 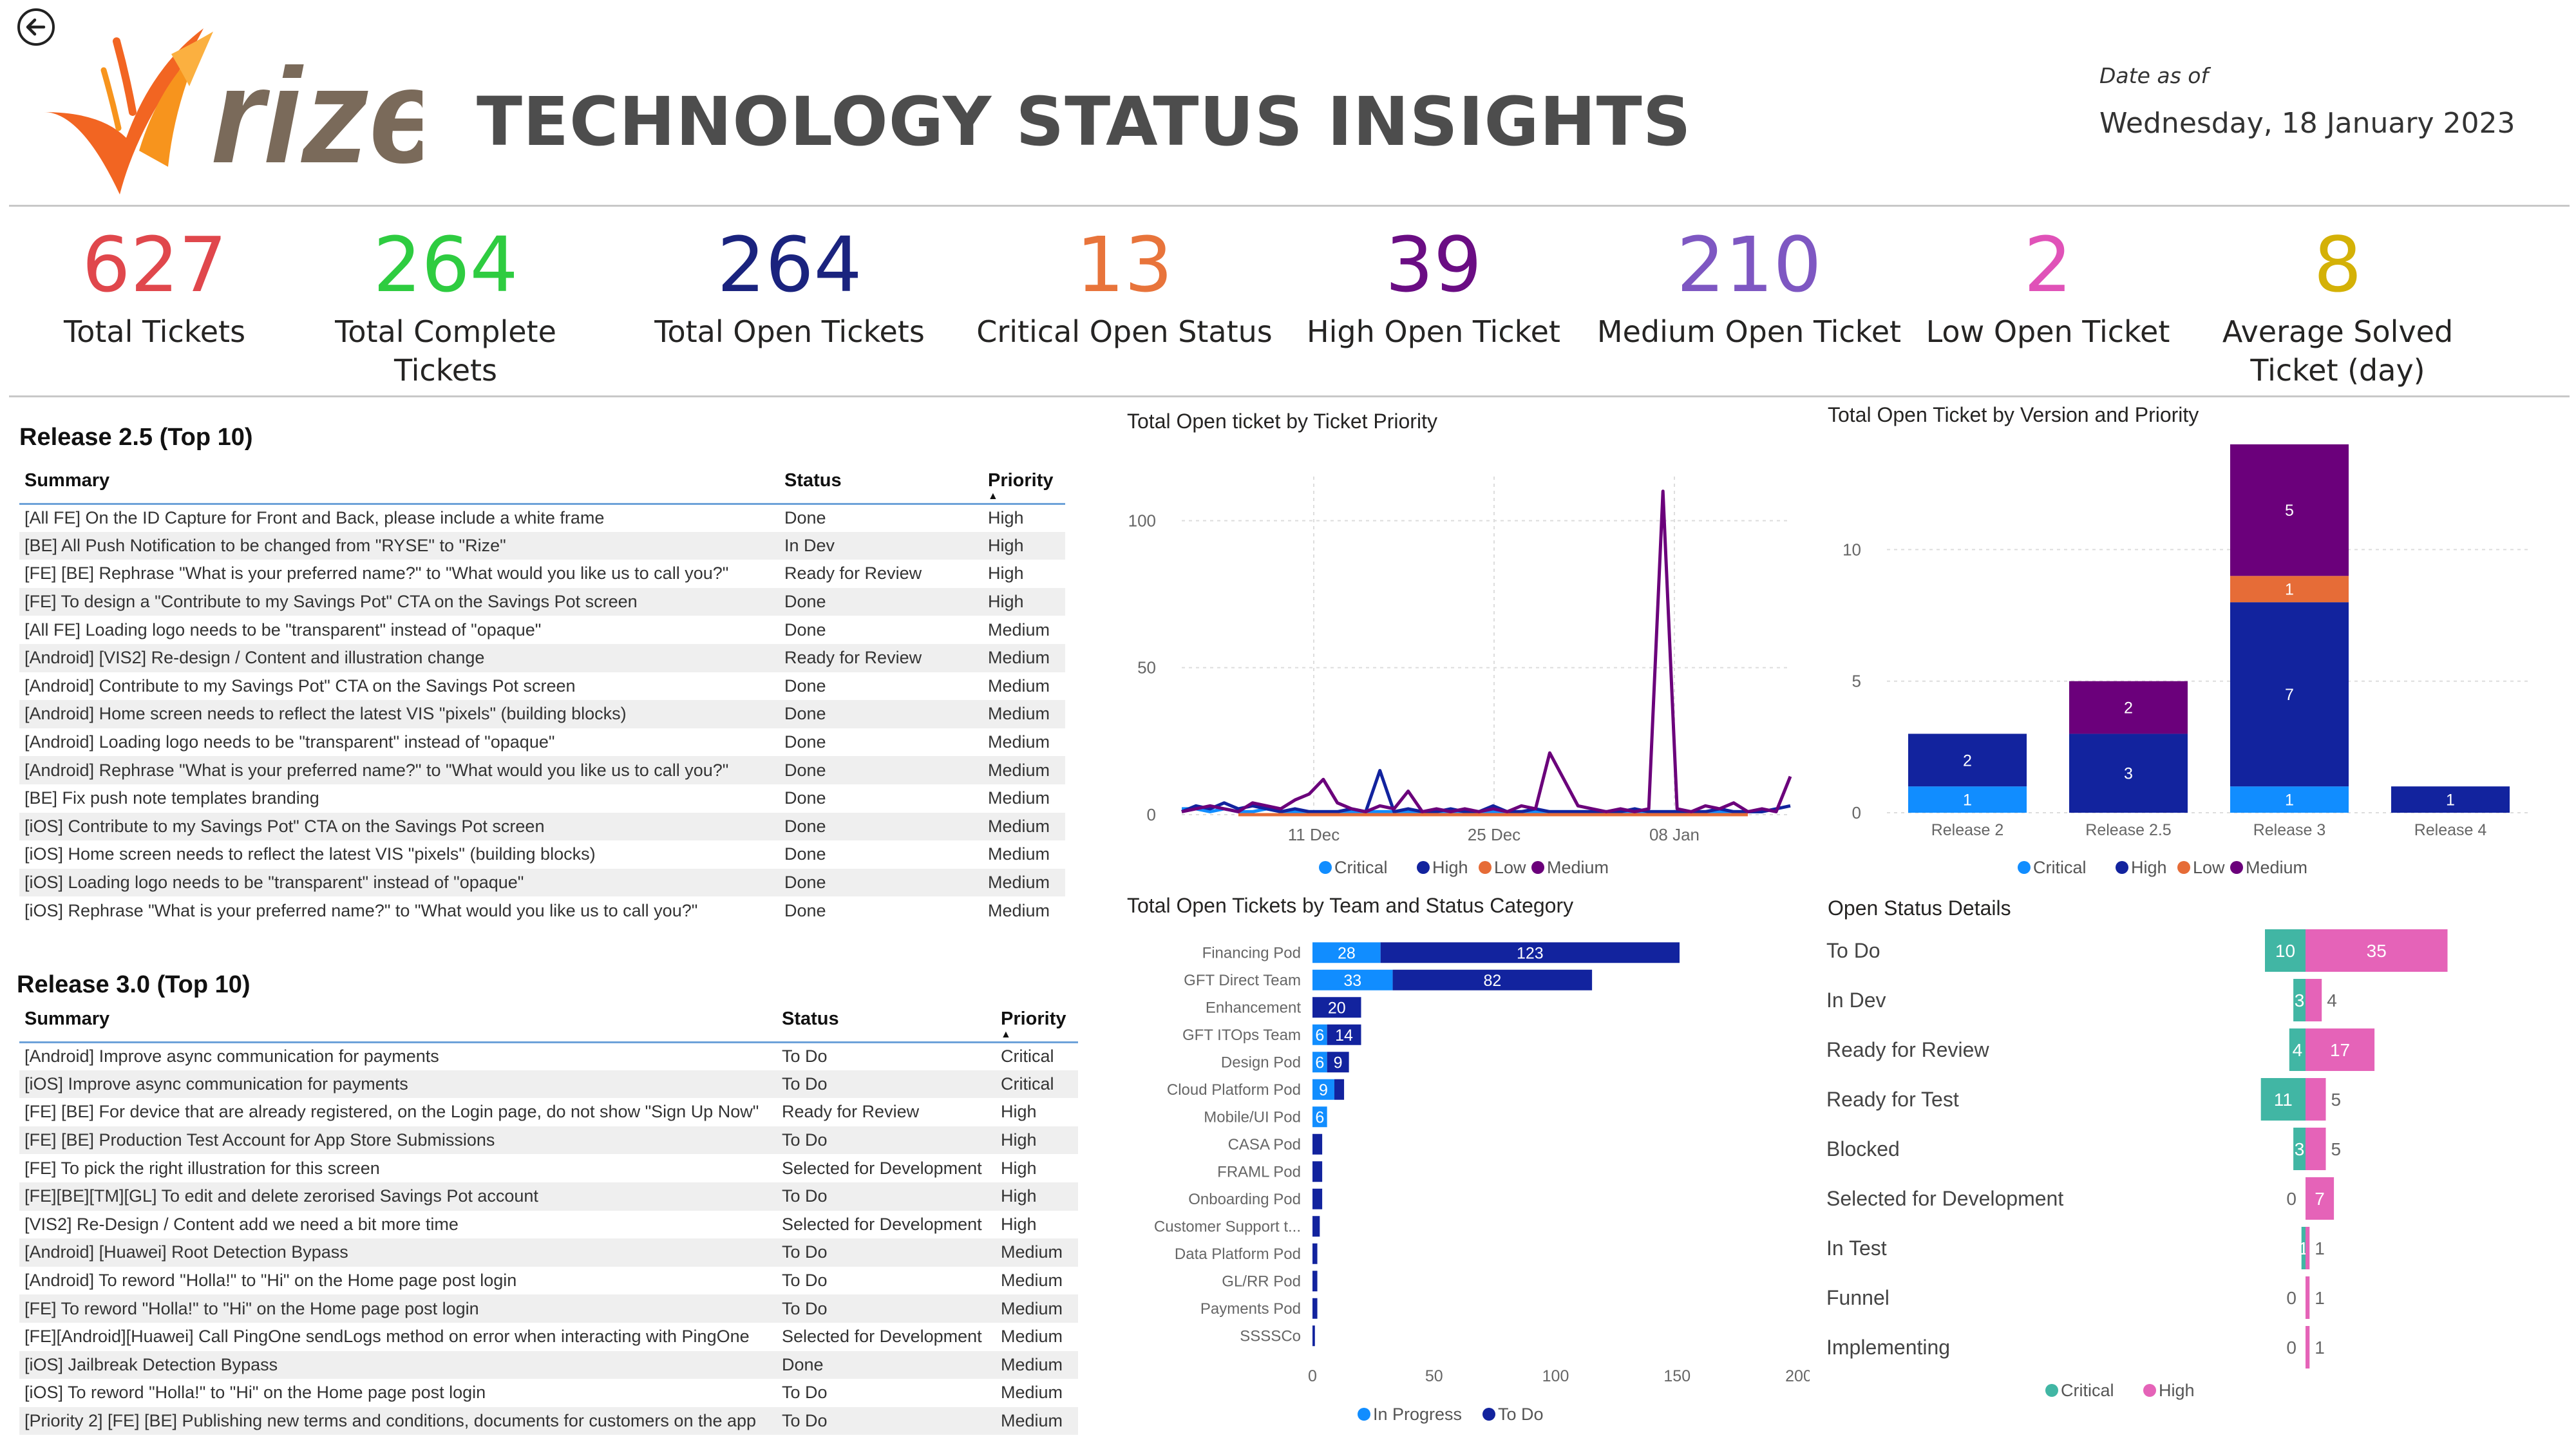 What do you see at coordinates (1578, 868) in the screenshot?
I see `legend-label: Medium` at bounding box center [1578, 868].